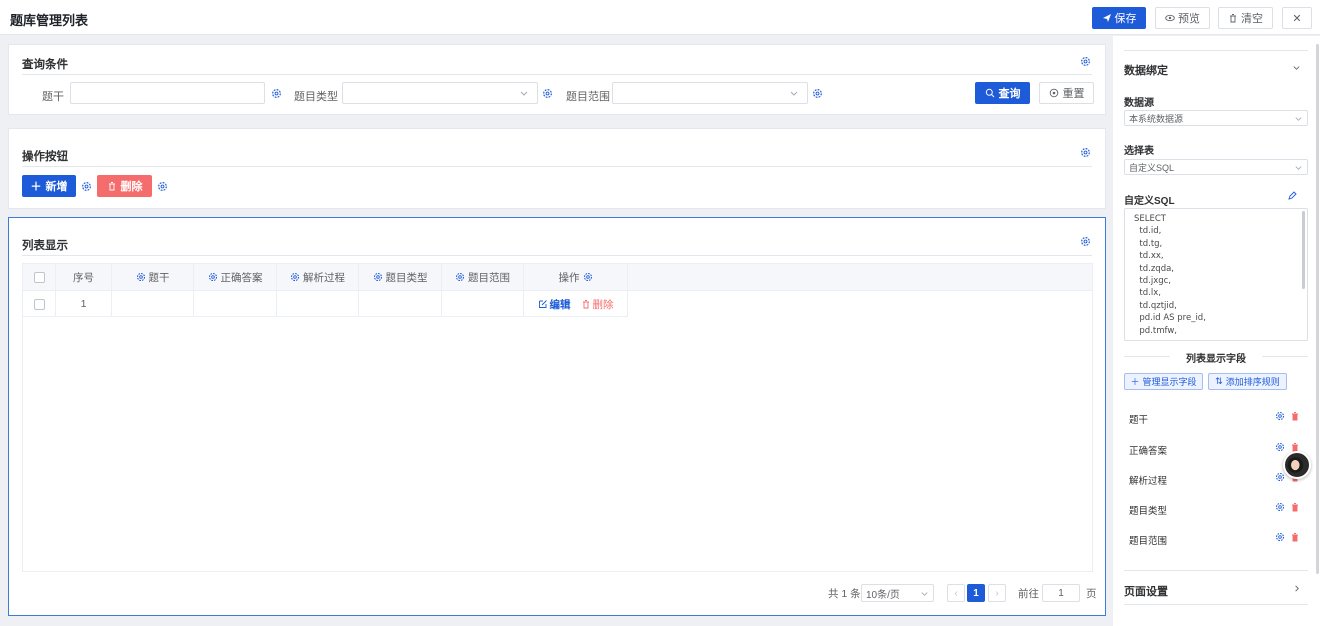 The height and width of the screenshot is (626, 1320). I want to click on binding-title: 数据绑定, so click(1146, 71).